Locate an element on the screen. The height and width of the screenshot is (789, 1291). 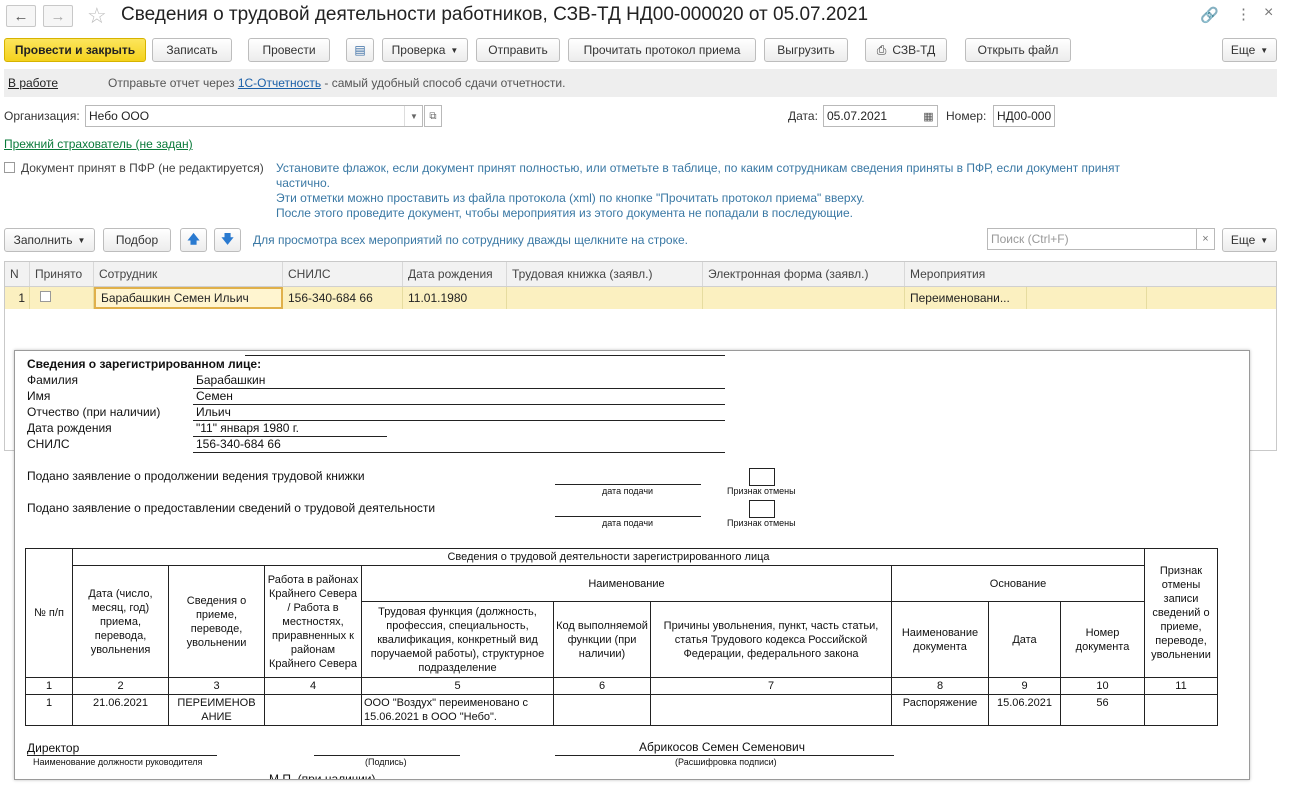
search-clear-icon: × is located at coordinates (1206, 239).